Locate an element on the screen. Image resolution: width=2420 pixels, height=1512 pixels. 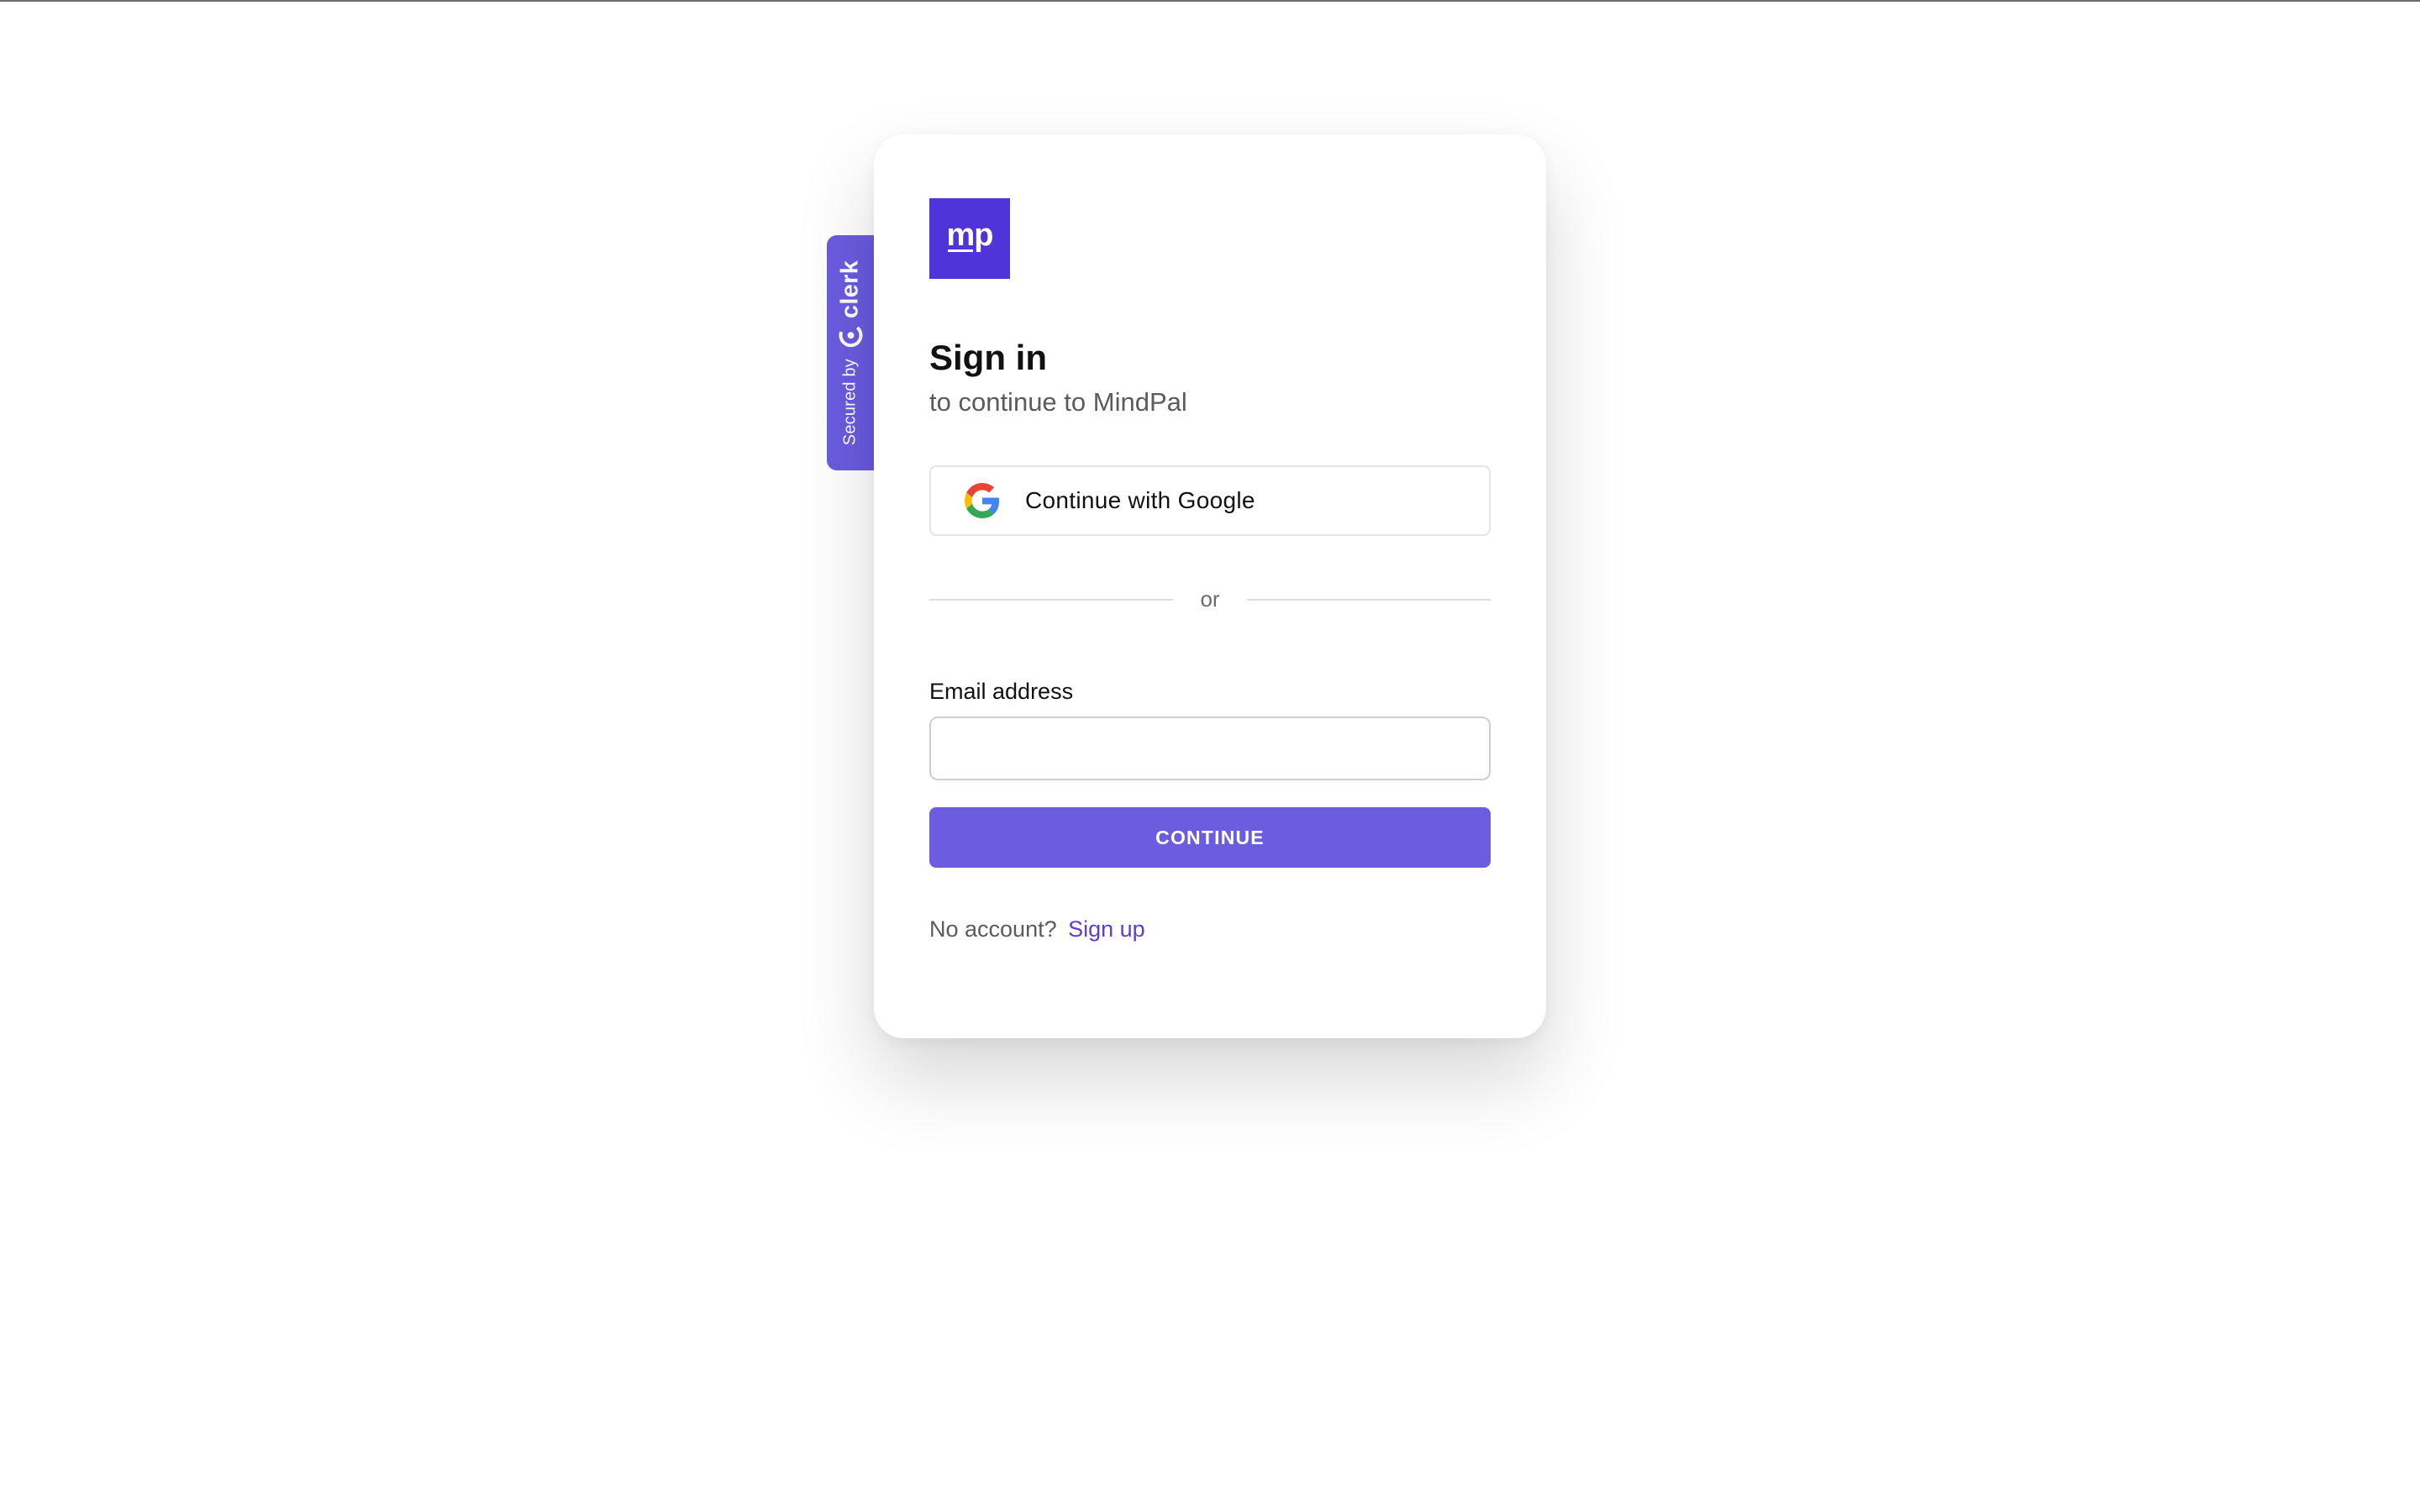
divider-line-left is located at coordinates (1051, 599).